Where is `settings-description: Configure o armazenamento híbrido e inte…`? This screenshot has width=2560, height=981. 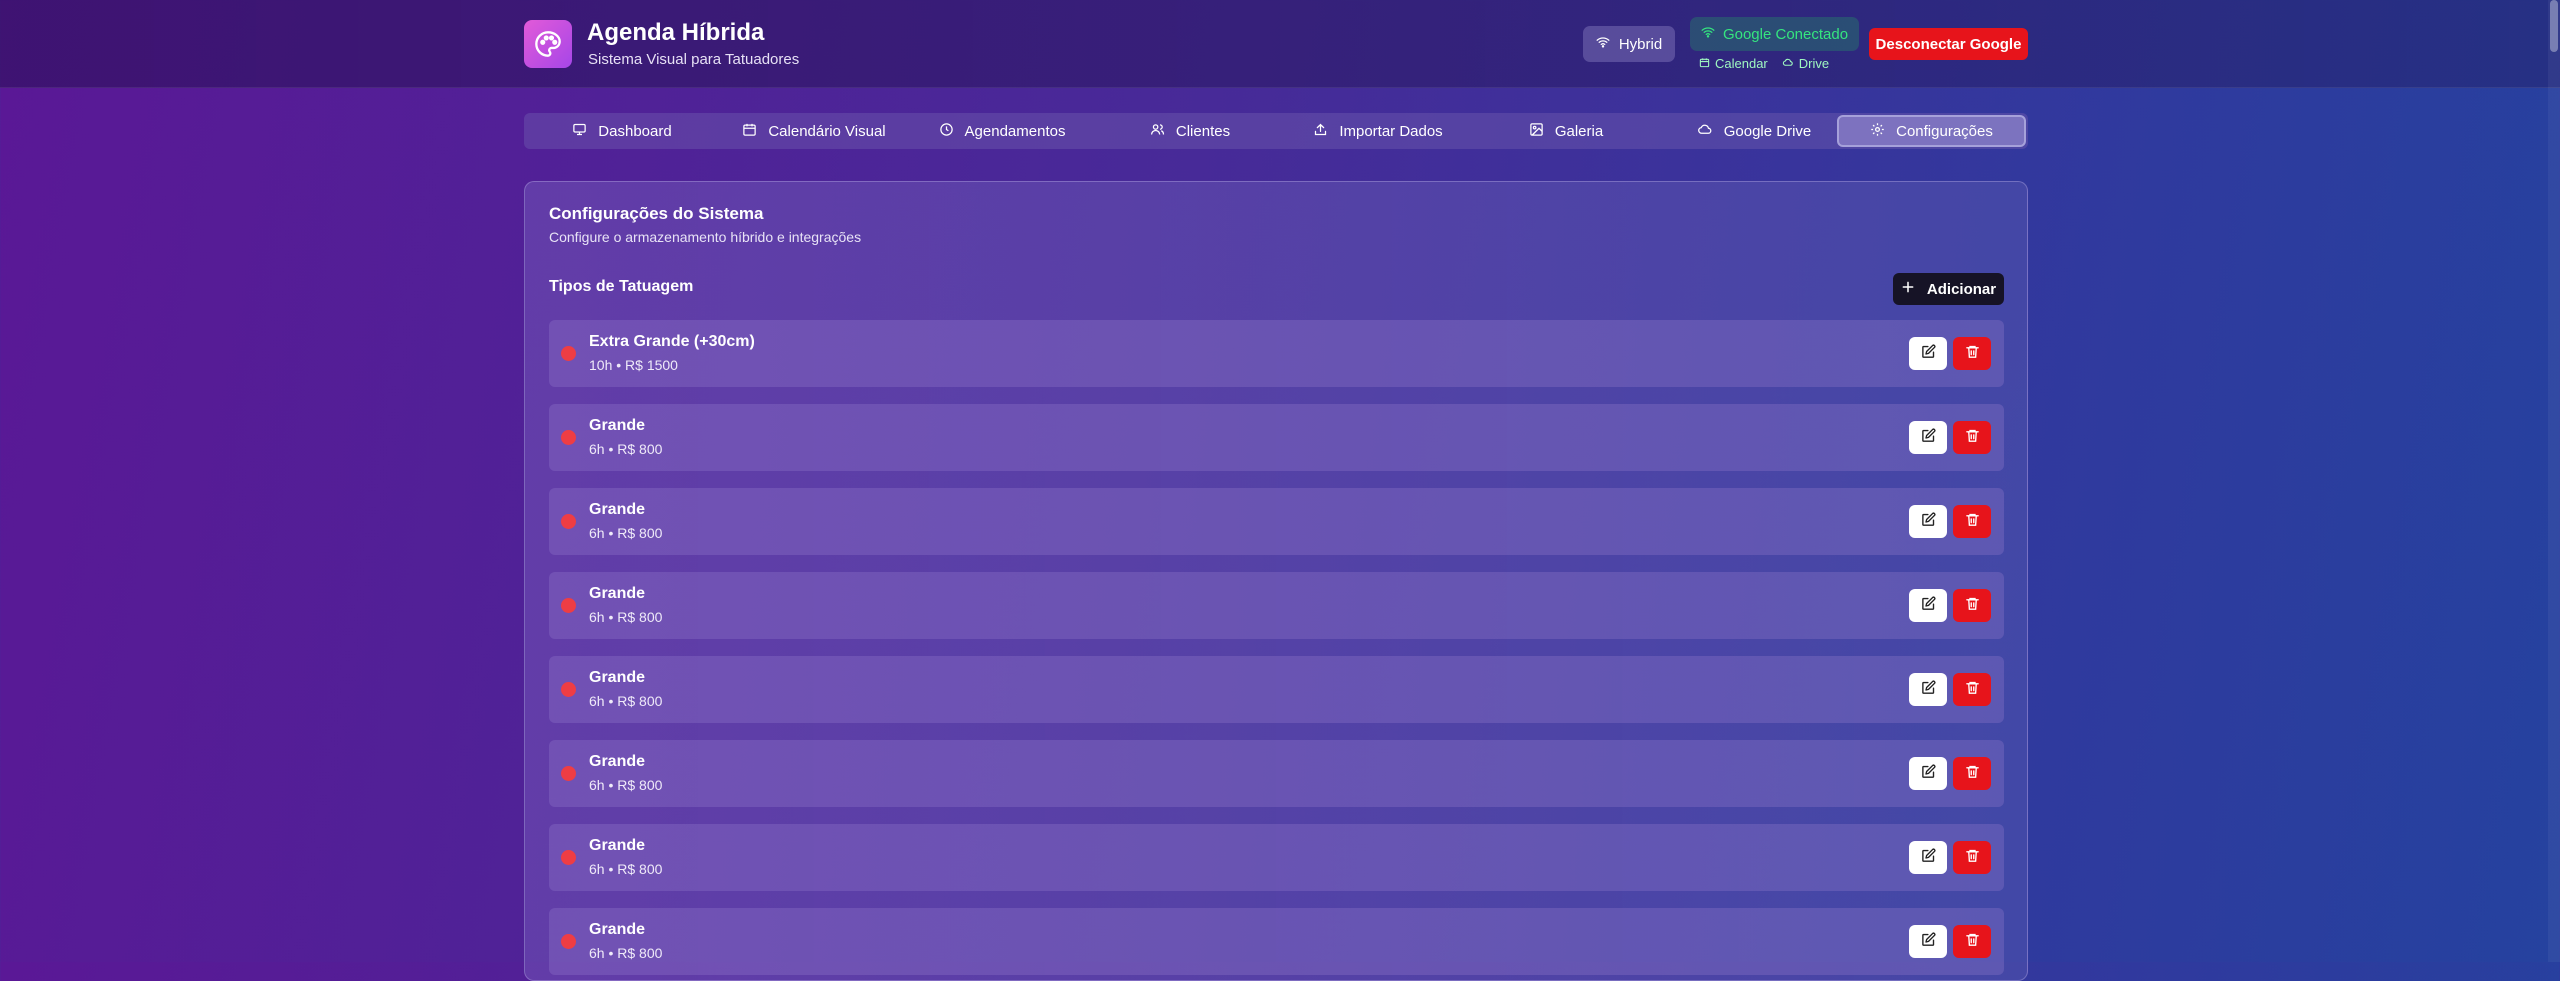
settings-description: Configure o armazenamento híbrido e inte… is located at coordinates (705, 237).